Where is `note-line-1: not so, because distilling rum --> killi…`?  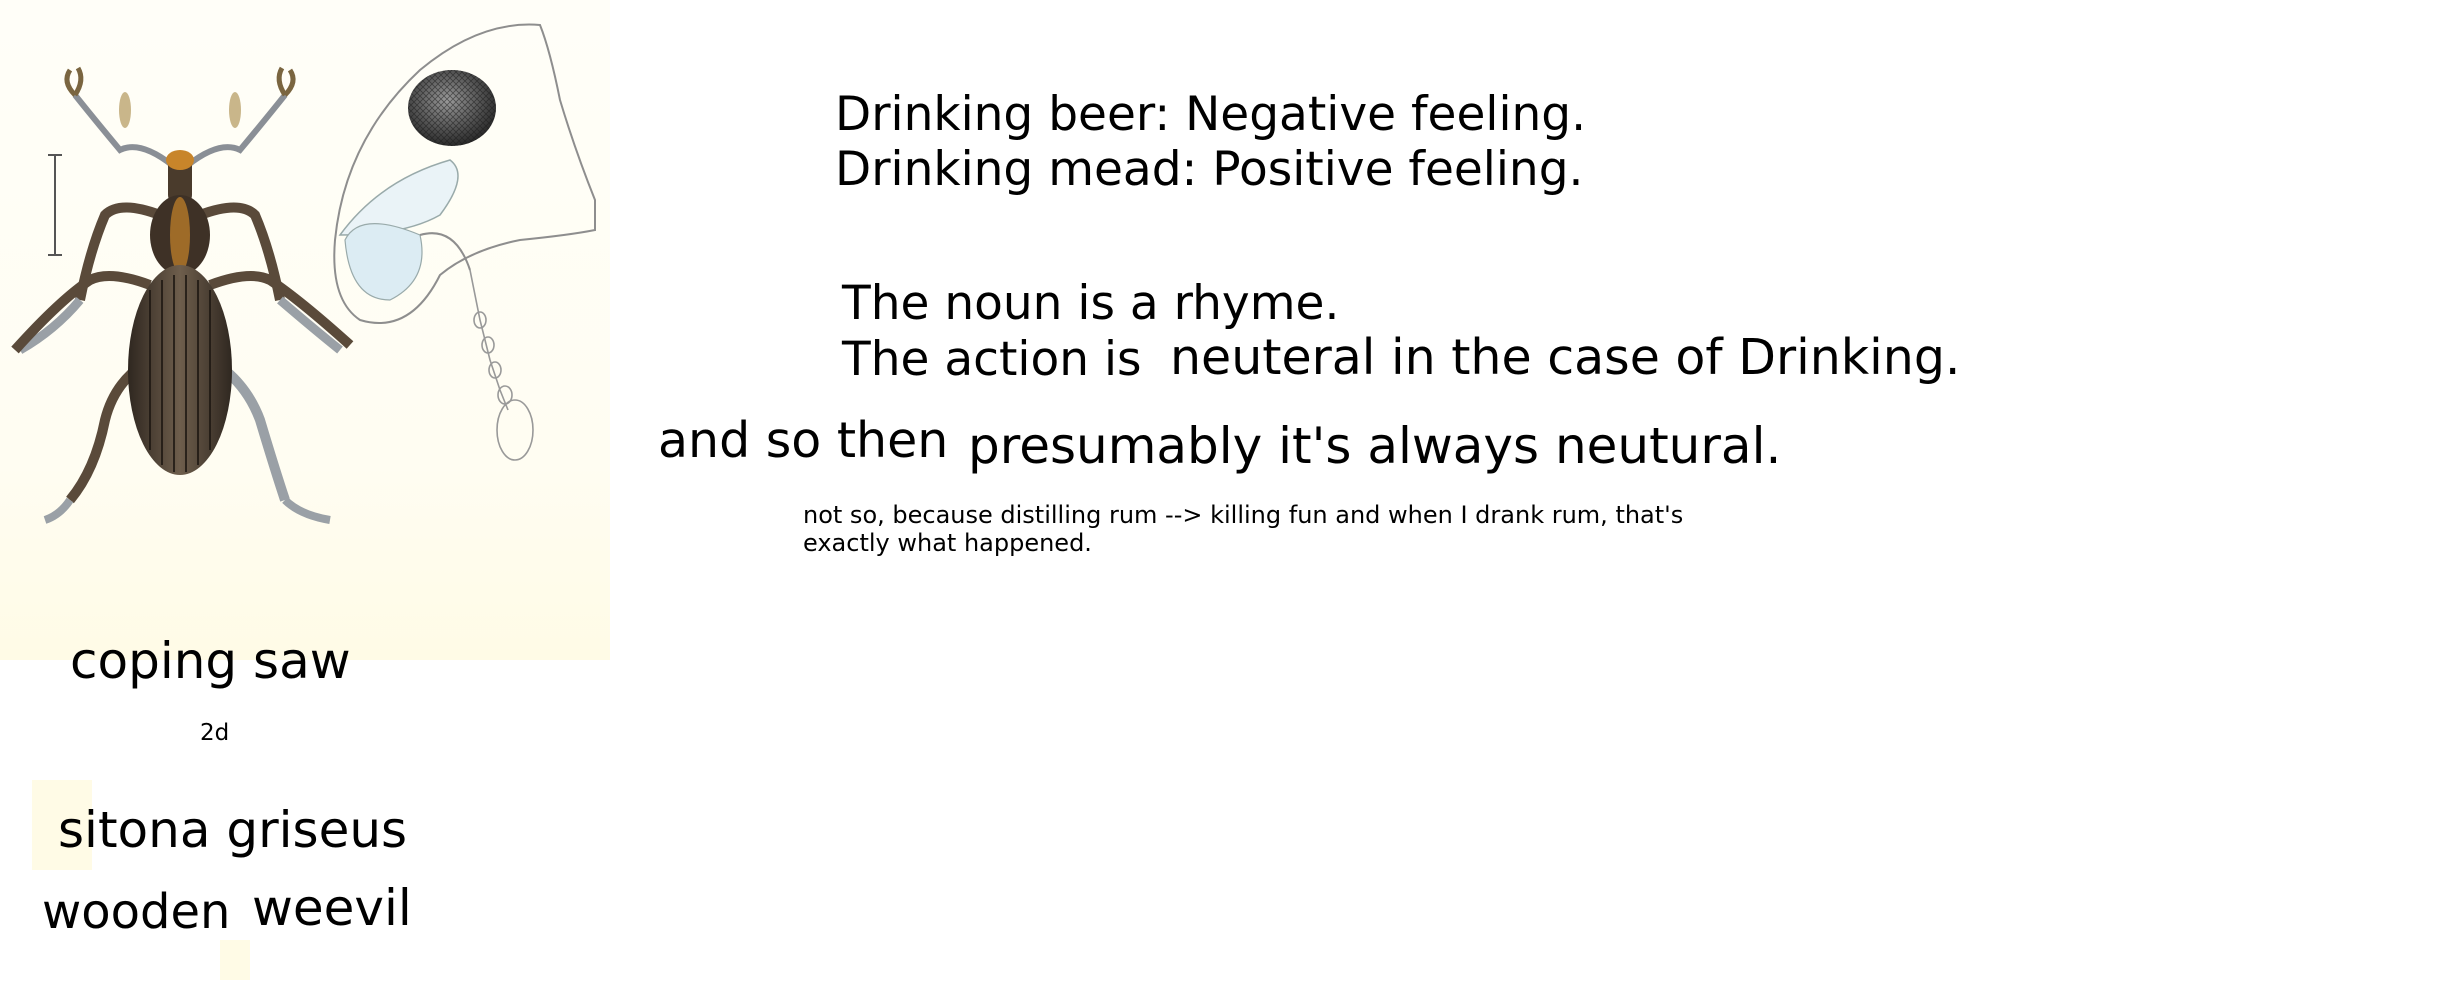 note-line-1: not so, because distilling rum --> killi… is located at coordinates (1243, 515).